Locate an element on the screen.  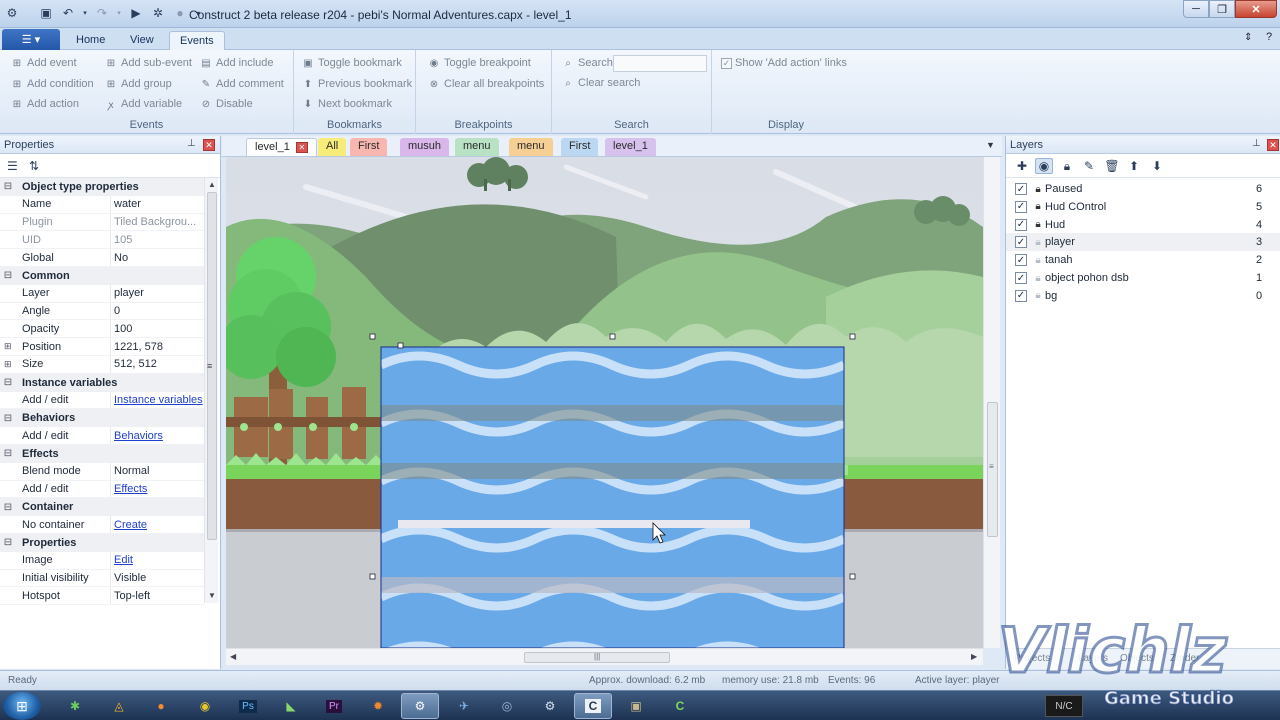
property-category: ⊟ Behaviors is located at coordinates (102, 418).